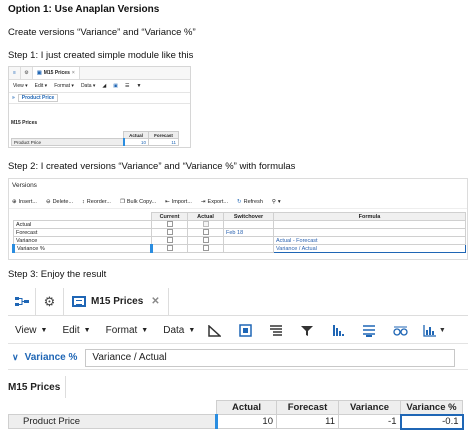 The width and height of the screenshot is (474, 435). What do you see at coordinates (116, 301) in the screenshot?
I see `module-tab: M15 Prices ✕` at bounding box center [116, 301].